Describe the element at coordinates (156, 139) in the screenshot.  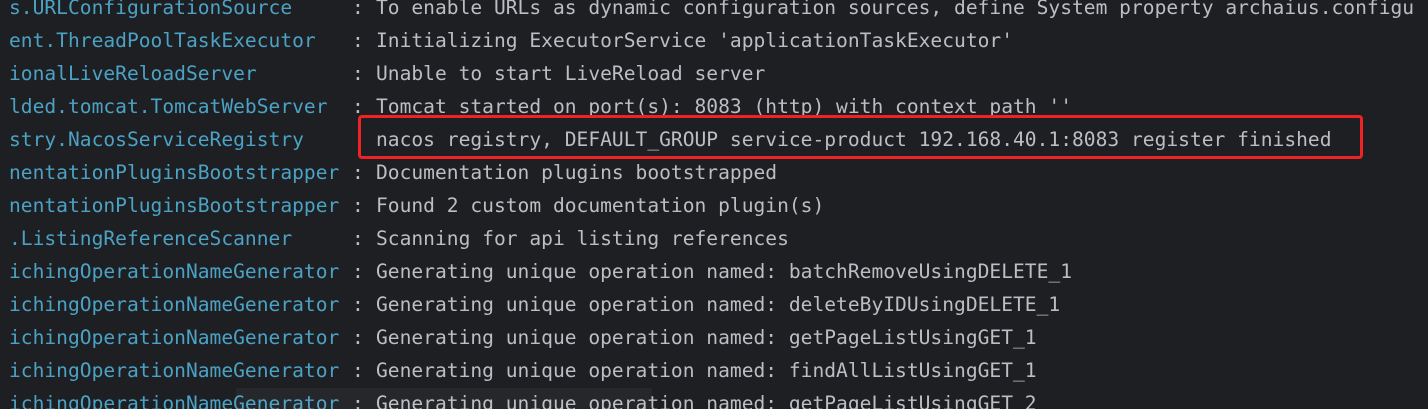
I see `logger-name: stry.NacosServiceRegistry` at that location.